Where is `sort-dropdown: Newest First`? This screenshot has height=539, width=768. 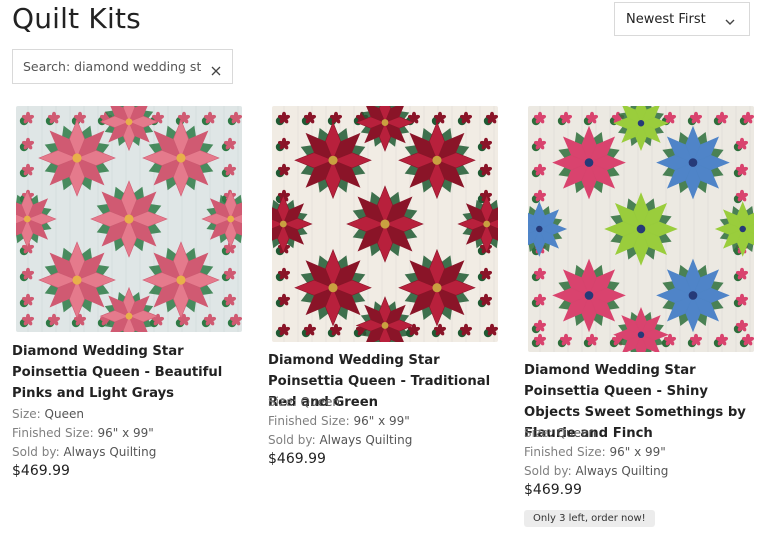 sort-dropdown: Newest First is located at coordinates (682, 19).